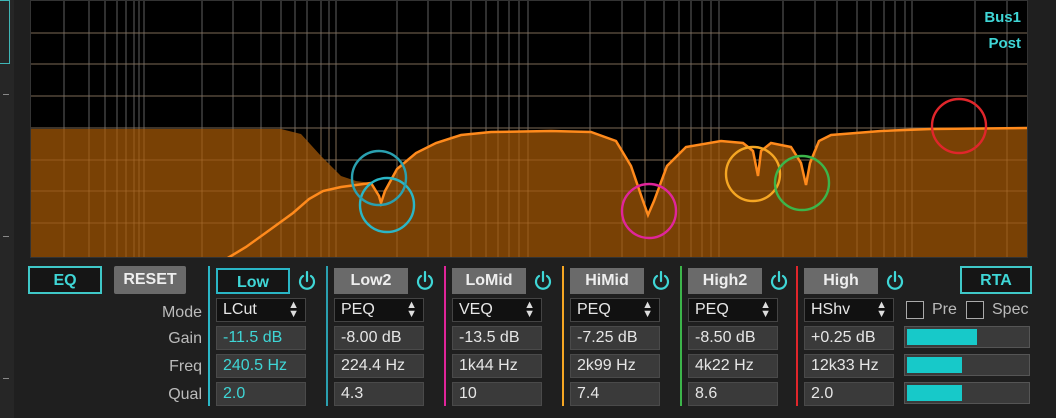 The width and height of the screenshot is (1056, 418). I want to click on mode-select: LCut ▲ ▼, so click(261, 310).